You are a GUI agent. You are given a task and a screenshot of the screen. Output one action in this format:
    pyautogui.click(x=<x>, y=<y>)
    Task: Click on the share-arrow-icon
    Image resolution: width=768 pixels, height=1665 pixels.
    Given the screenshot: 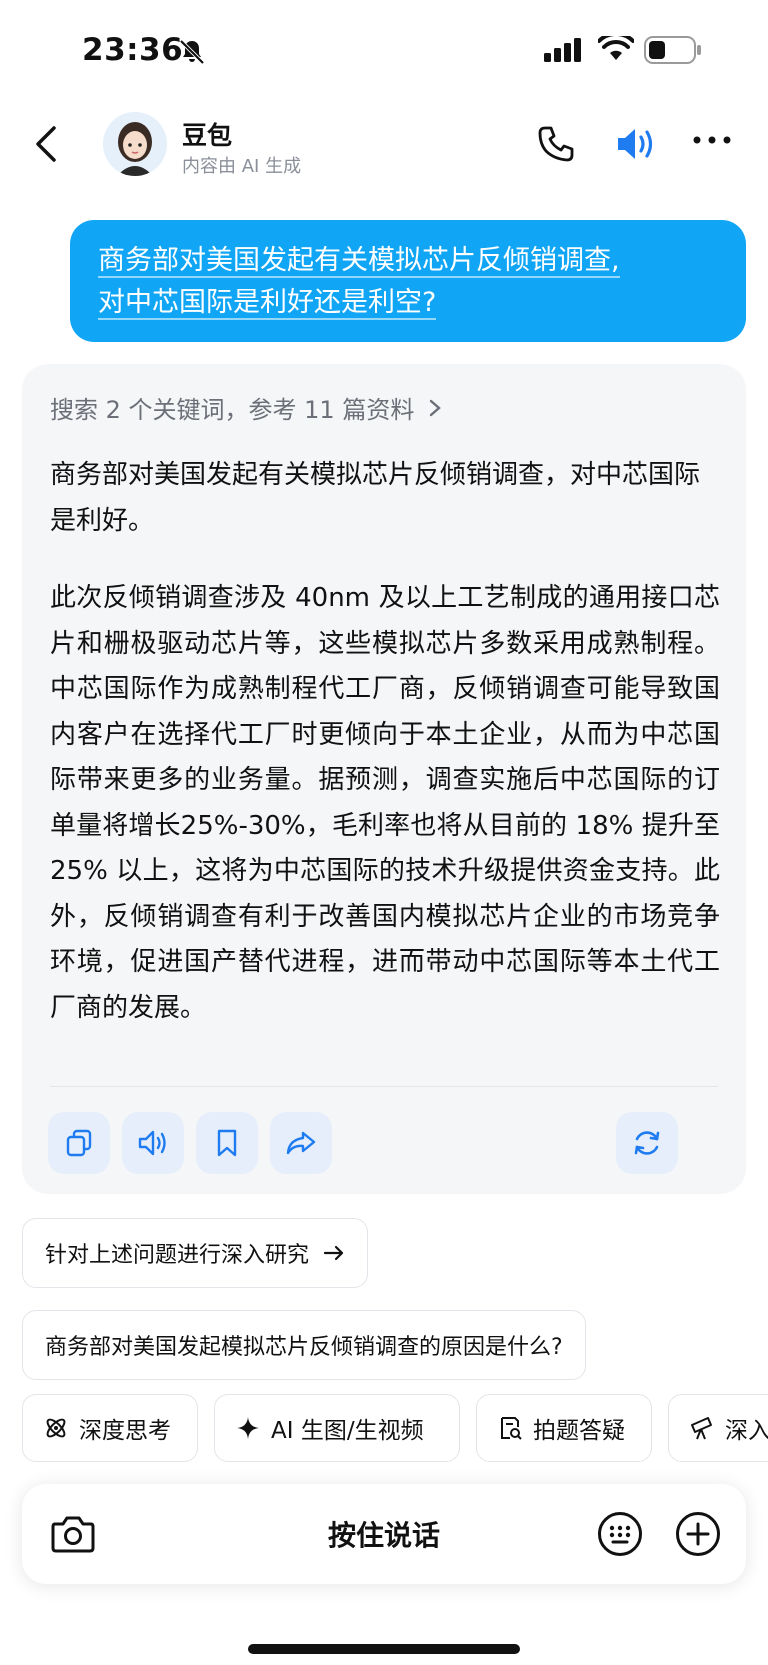 What is the action you would take?
    pyautogui.click(x=301, y=1143)
    